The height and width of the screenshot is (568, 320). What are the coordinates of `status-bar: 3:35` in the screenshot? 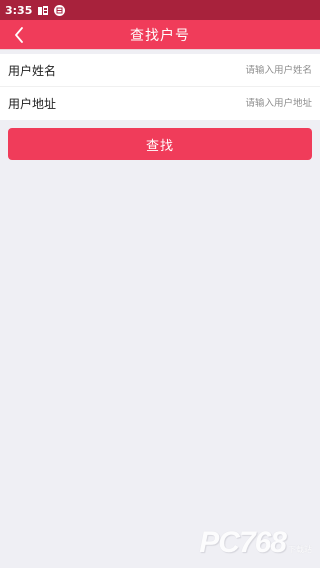 It's located at (160, 10).